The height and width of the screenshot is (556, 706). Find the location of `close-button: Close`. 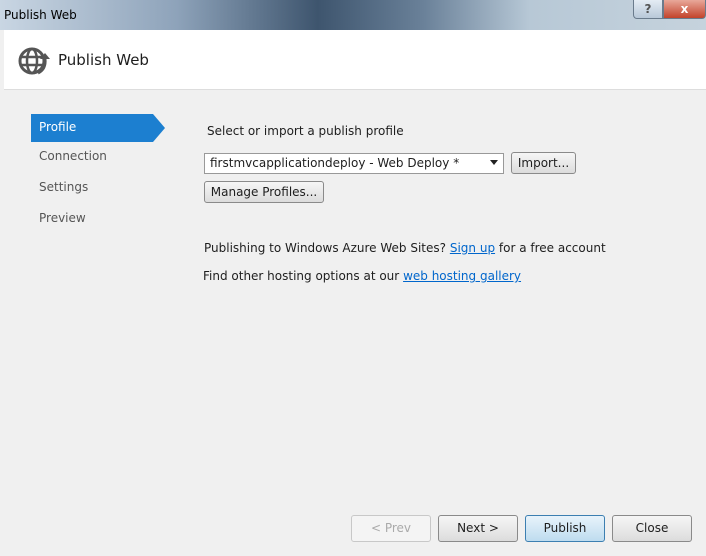

close-button: Close is located at coordinates (652, 528).